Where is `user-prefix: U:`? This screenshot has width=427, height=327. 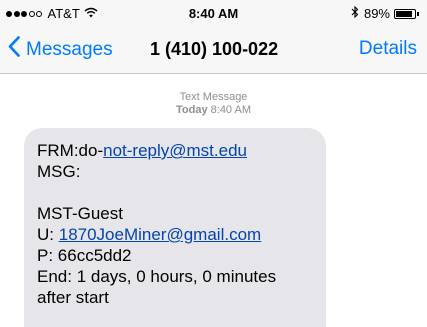
user-prefix: U: is located at coordinates (48, 234).